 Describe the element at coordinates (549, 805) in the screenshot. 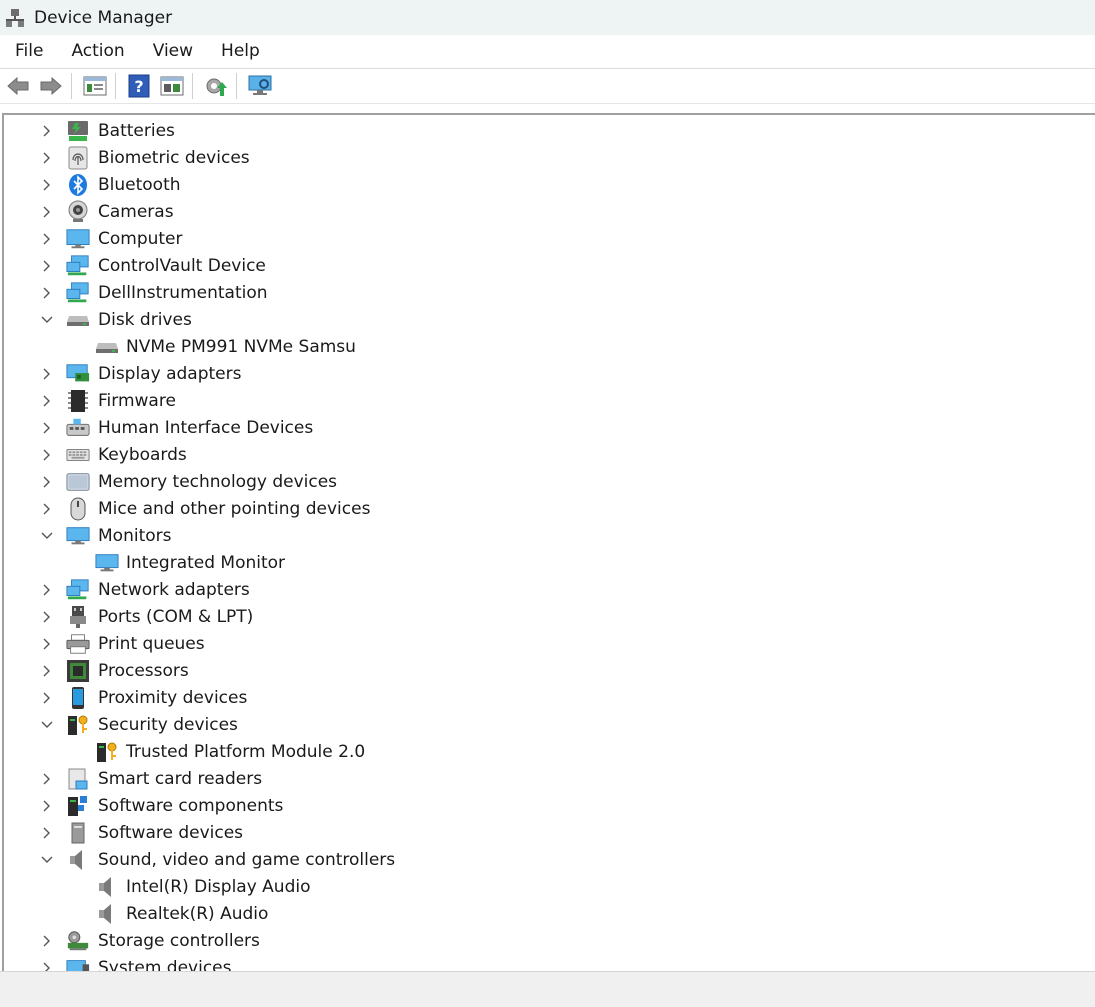

I see `tree-item-software-components: Software components` at that location.